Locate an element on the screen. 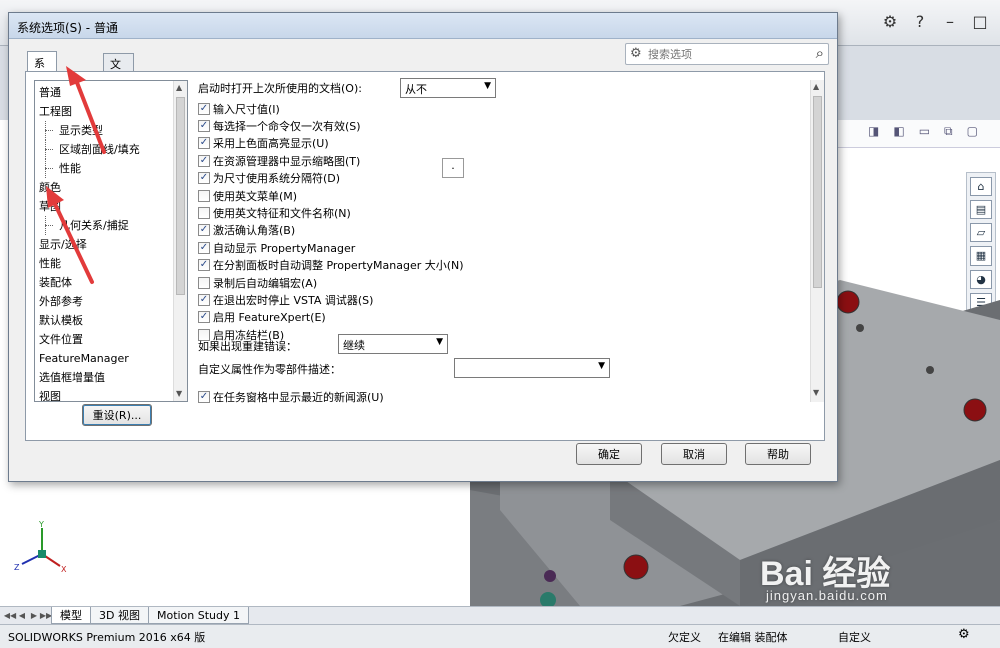 This screenshot has width=1000, height=648. viewport-controls: ◨ ◧ ▭ ⧉ ▢ is located at coordinates (923, 131).